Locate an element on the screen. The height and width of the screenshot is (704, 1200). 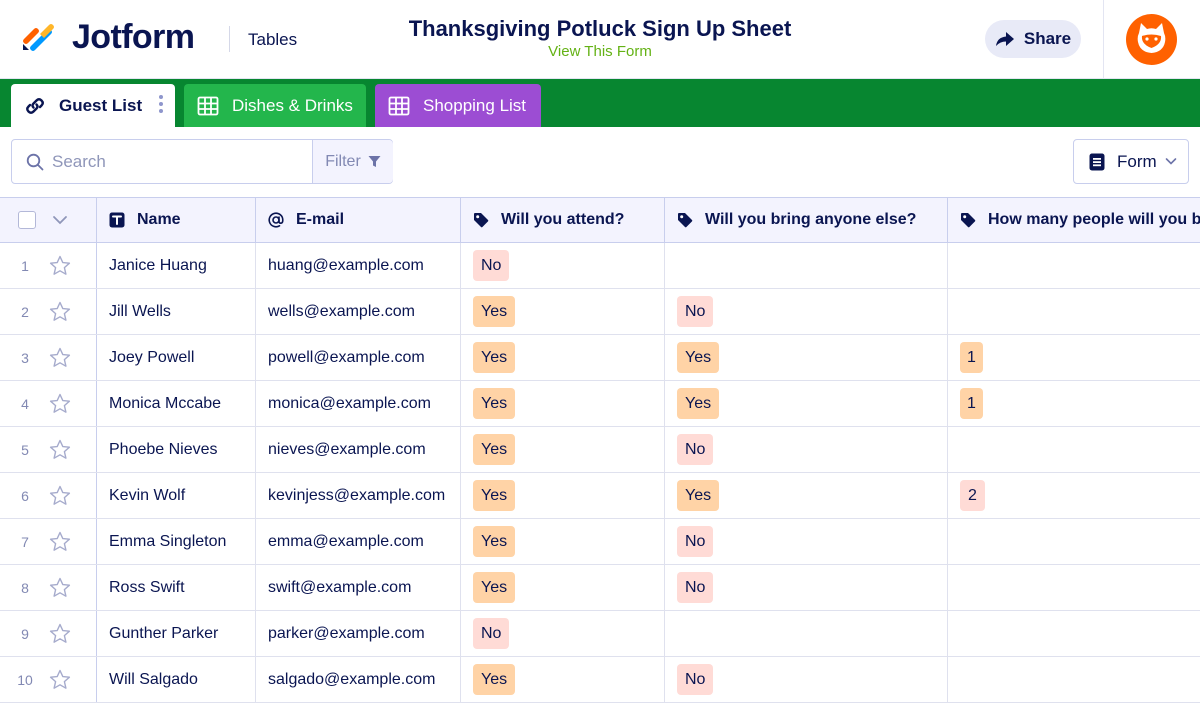
view-form-link: View This Form is located at coordinates (600, 52).